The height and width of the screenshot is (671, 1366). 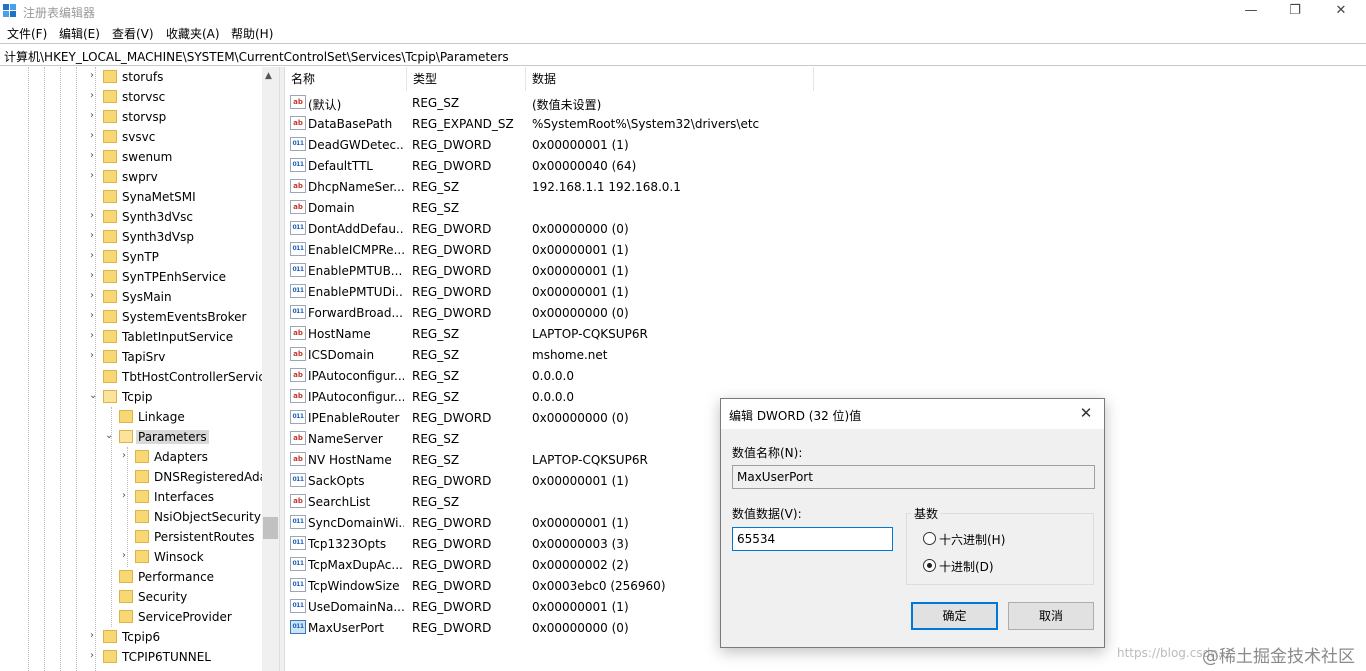 What do you see at coordinates (466, 79) in the screenshot?
I see `column-header-type: 类型` at bounding box center [466, 79].